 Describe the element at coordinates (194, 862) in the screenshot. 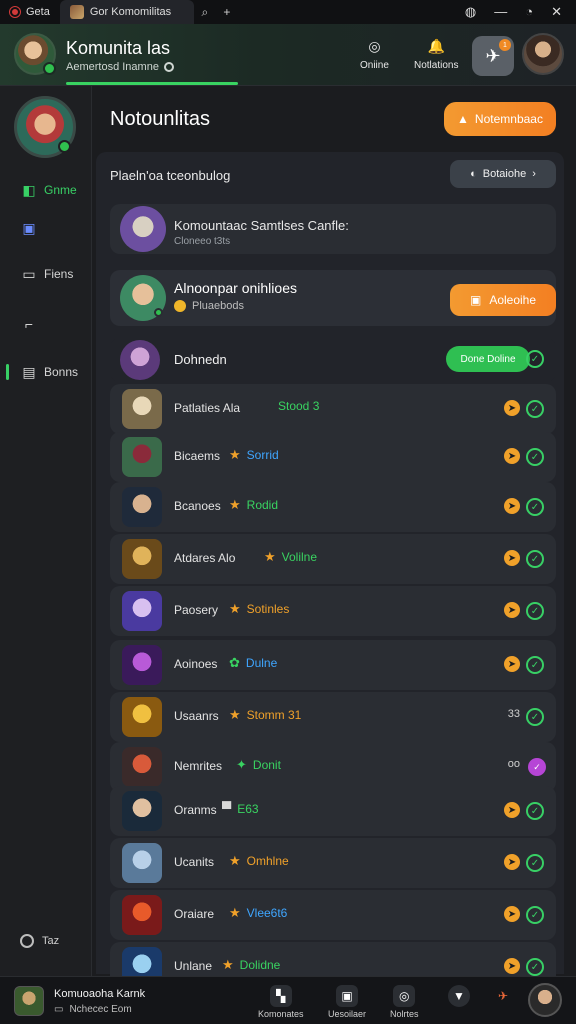

I see `member-name: Ucanits` at that location.